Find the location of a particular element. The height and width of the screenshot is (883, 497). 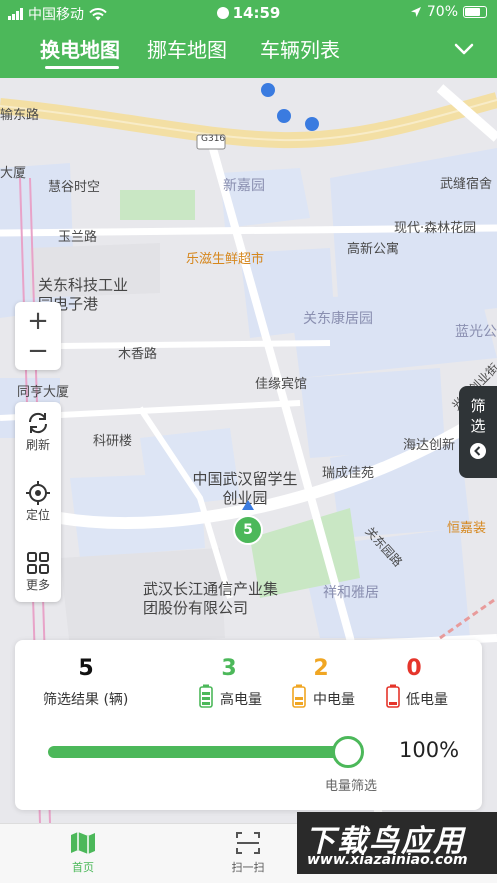

nav-home-label: 首页 is located at coordinates (83, 867).